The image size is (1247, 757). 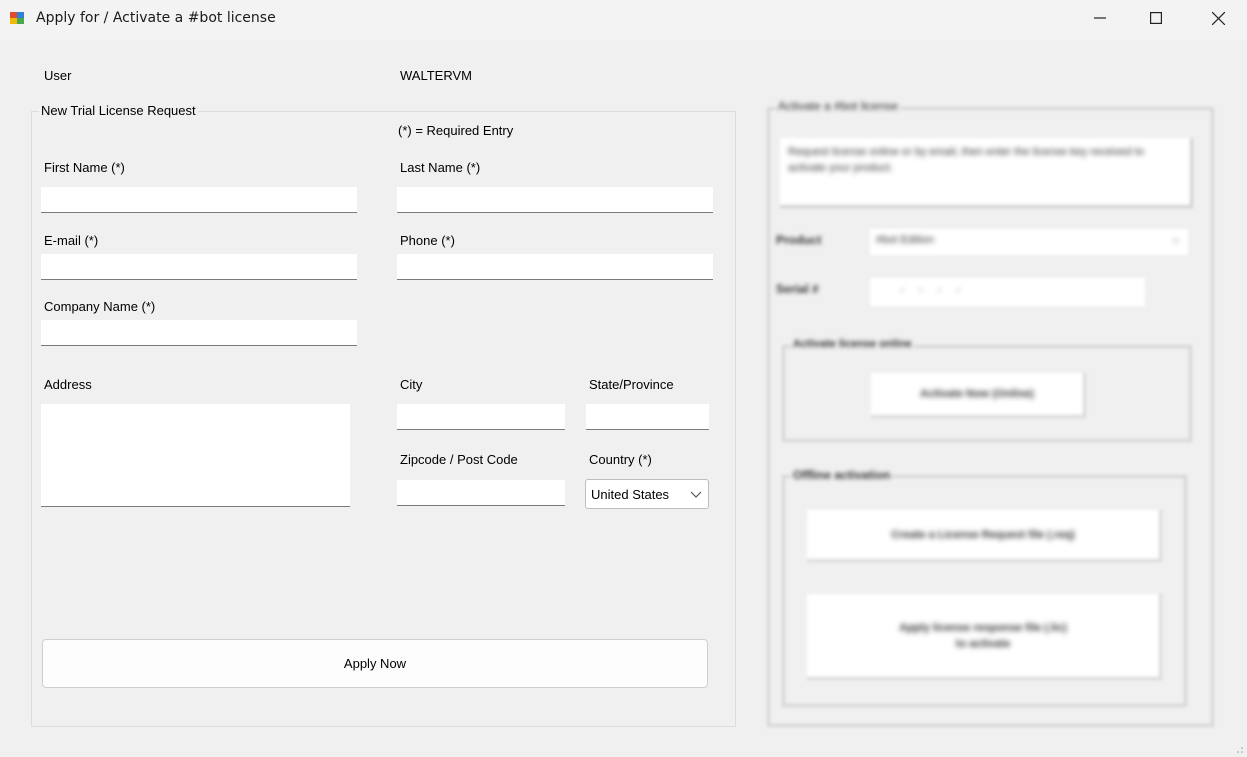 I want to click on minimize-icon, so click(x=1100, y=18).